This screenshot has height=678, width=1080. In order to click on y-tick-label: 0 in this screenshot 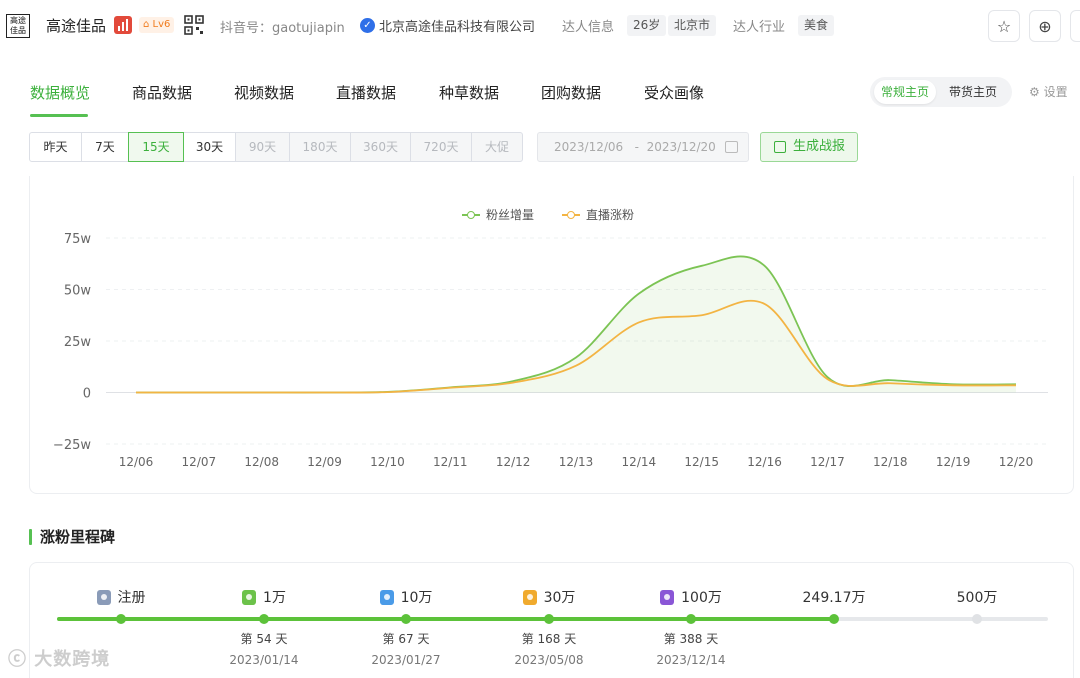, I will do `click(87, 394)`.